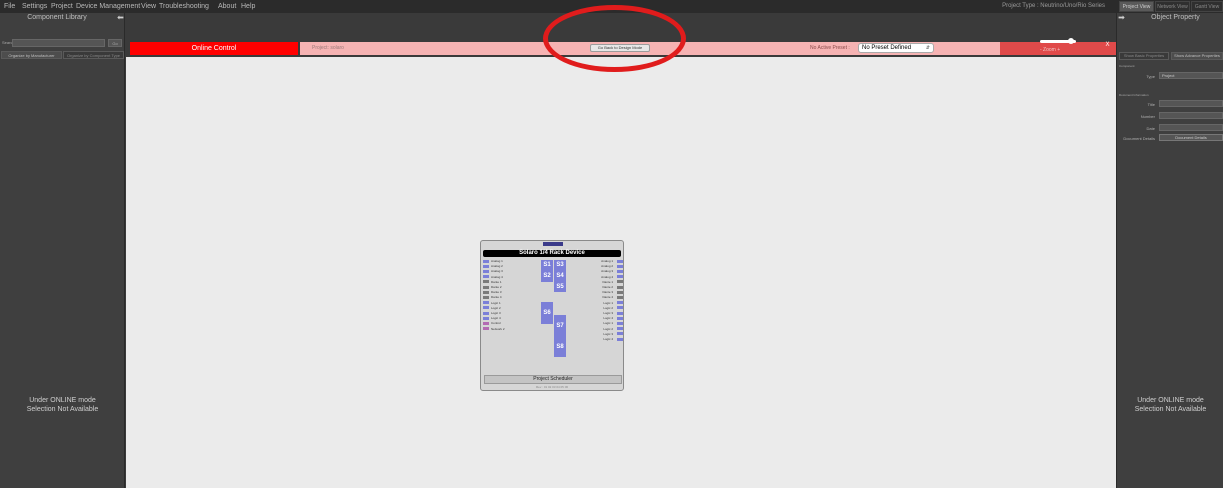 This screenshot has width=1223, height=488. I want to click on title-field, so click(1191, 103).